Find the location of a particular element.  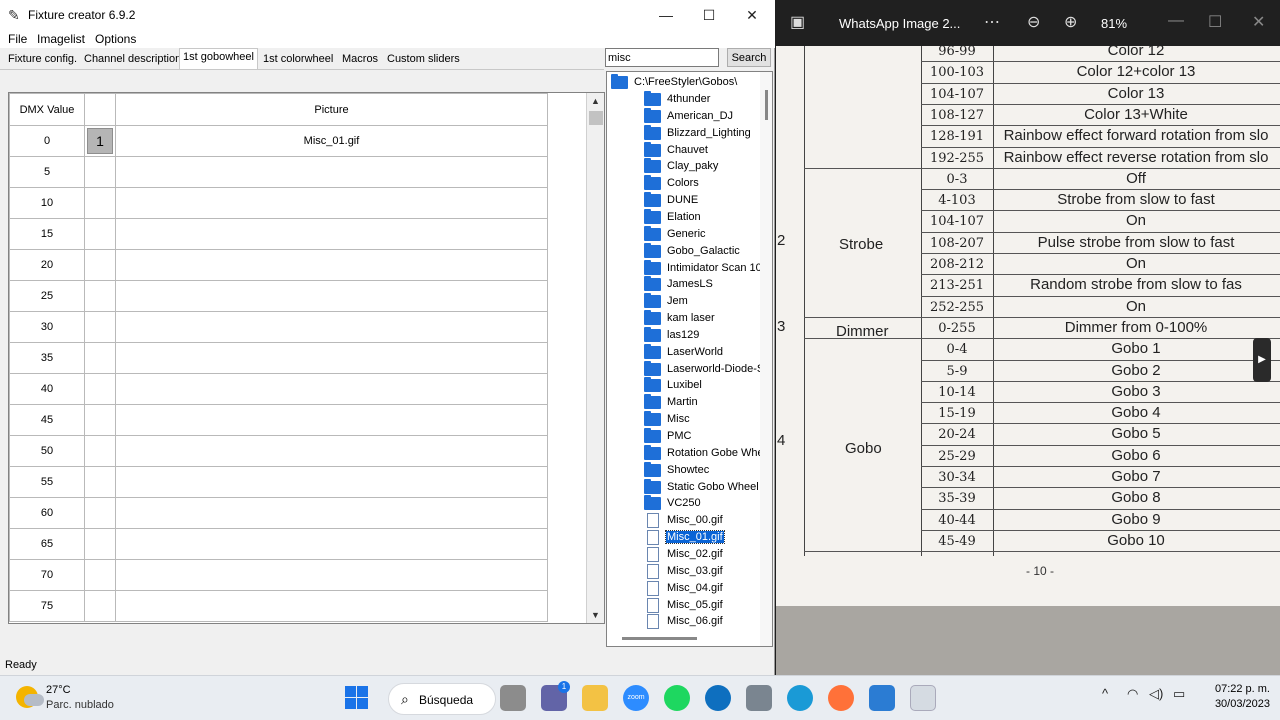

table-row: 5 is located at coordinates (278, 172).